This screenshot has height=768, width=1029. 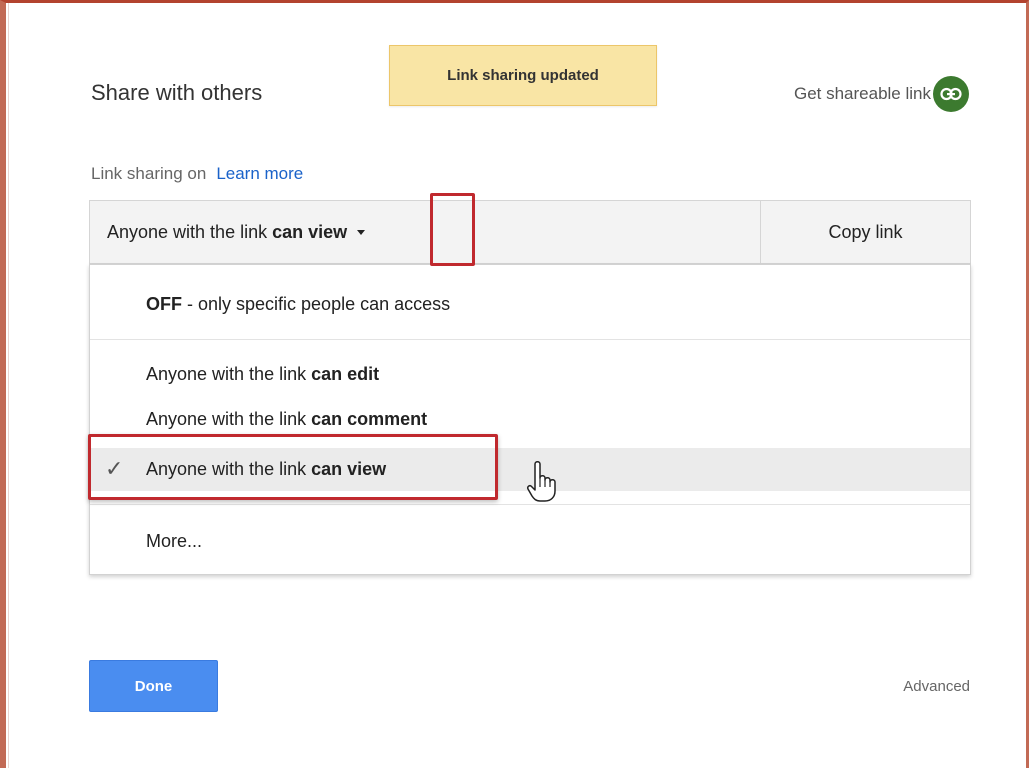 I want to click on hand-cursor-icon, so click(x=541, y=481).